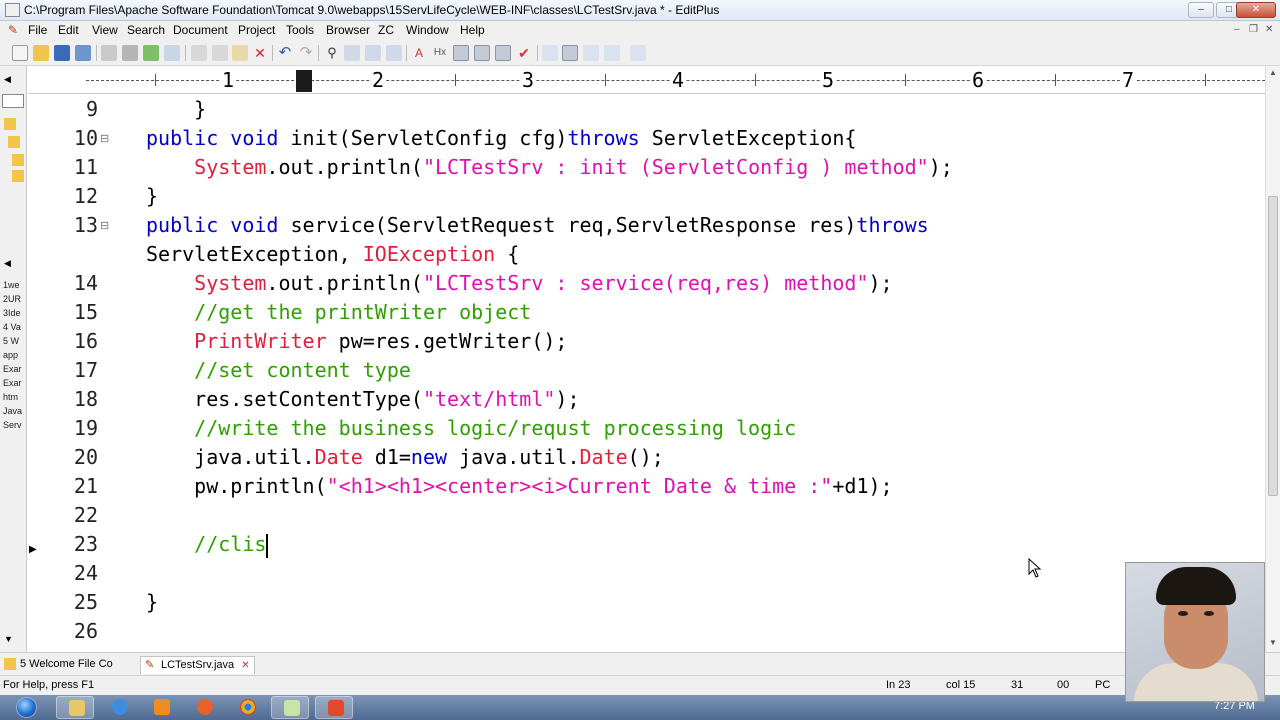 The width and height of the screenshot is (1280, 720). I want to click on taskbar-explorer, so click(75, 707).